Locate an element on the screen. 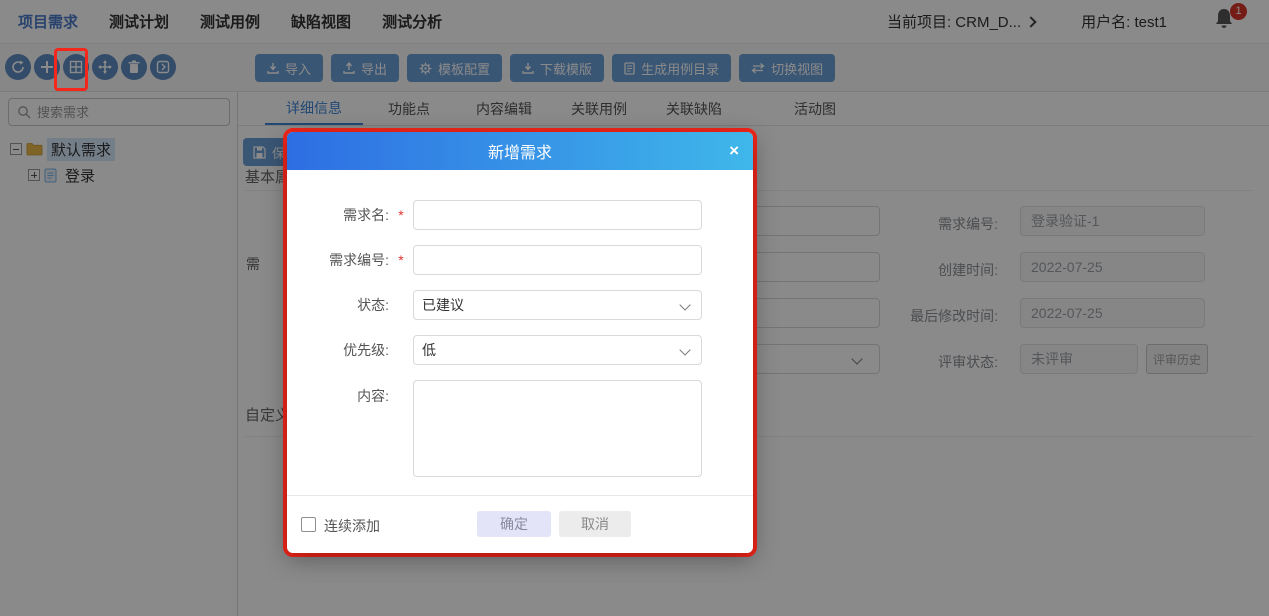  content-label: 内容: is located at coordinates (373, 396).